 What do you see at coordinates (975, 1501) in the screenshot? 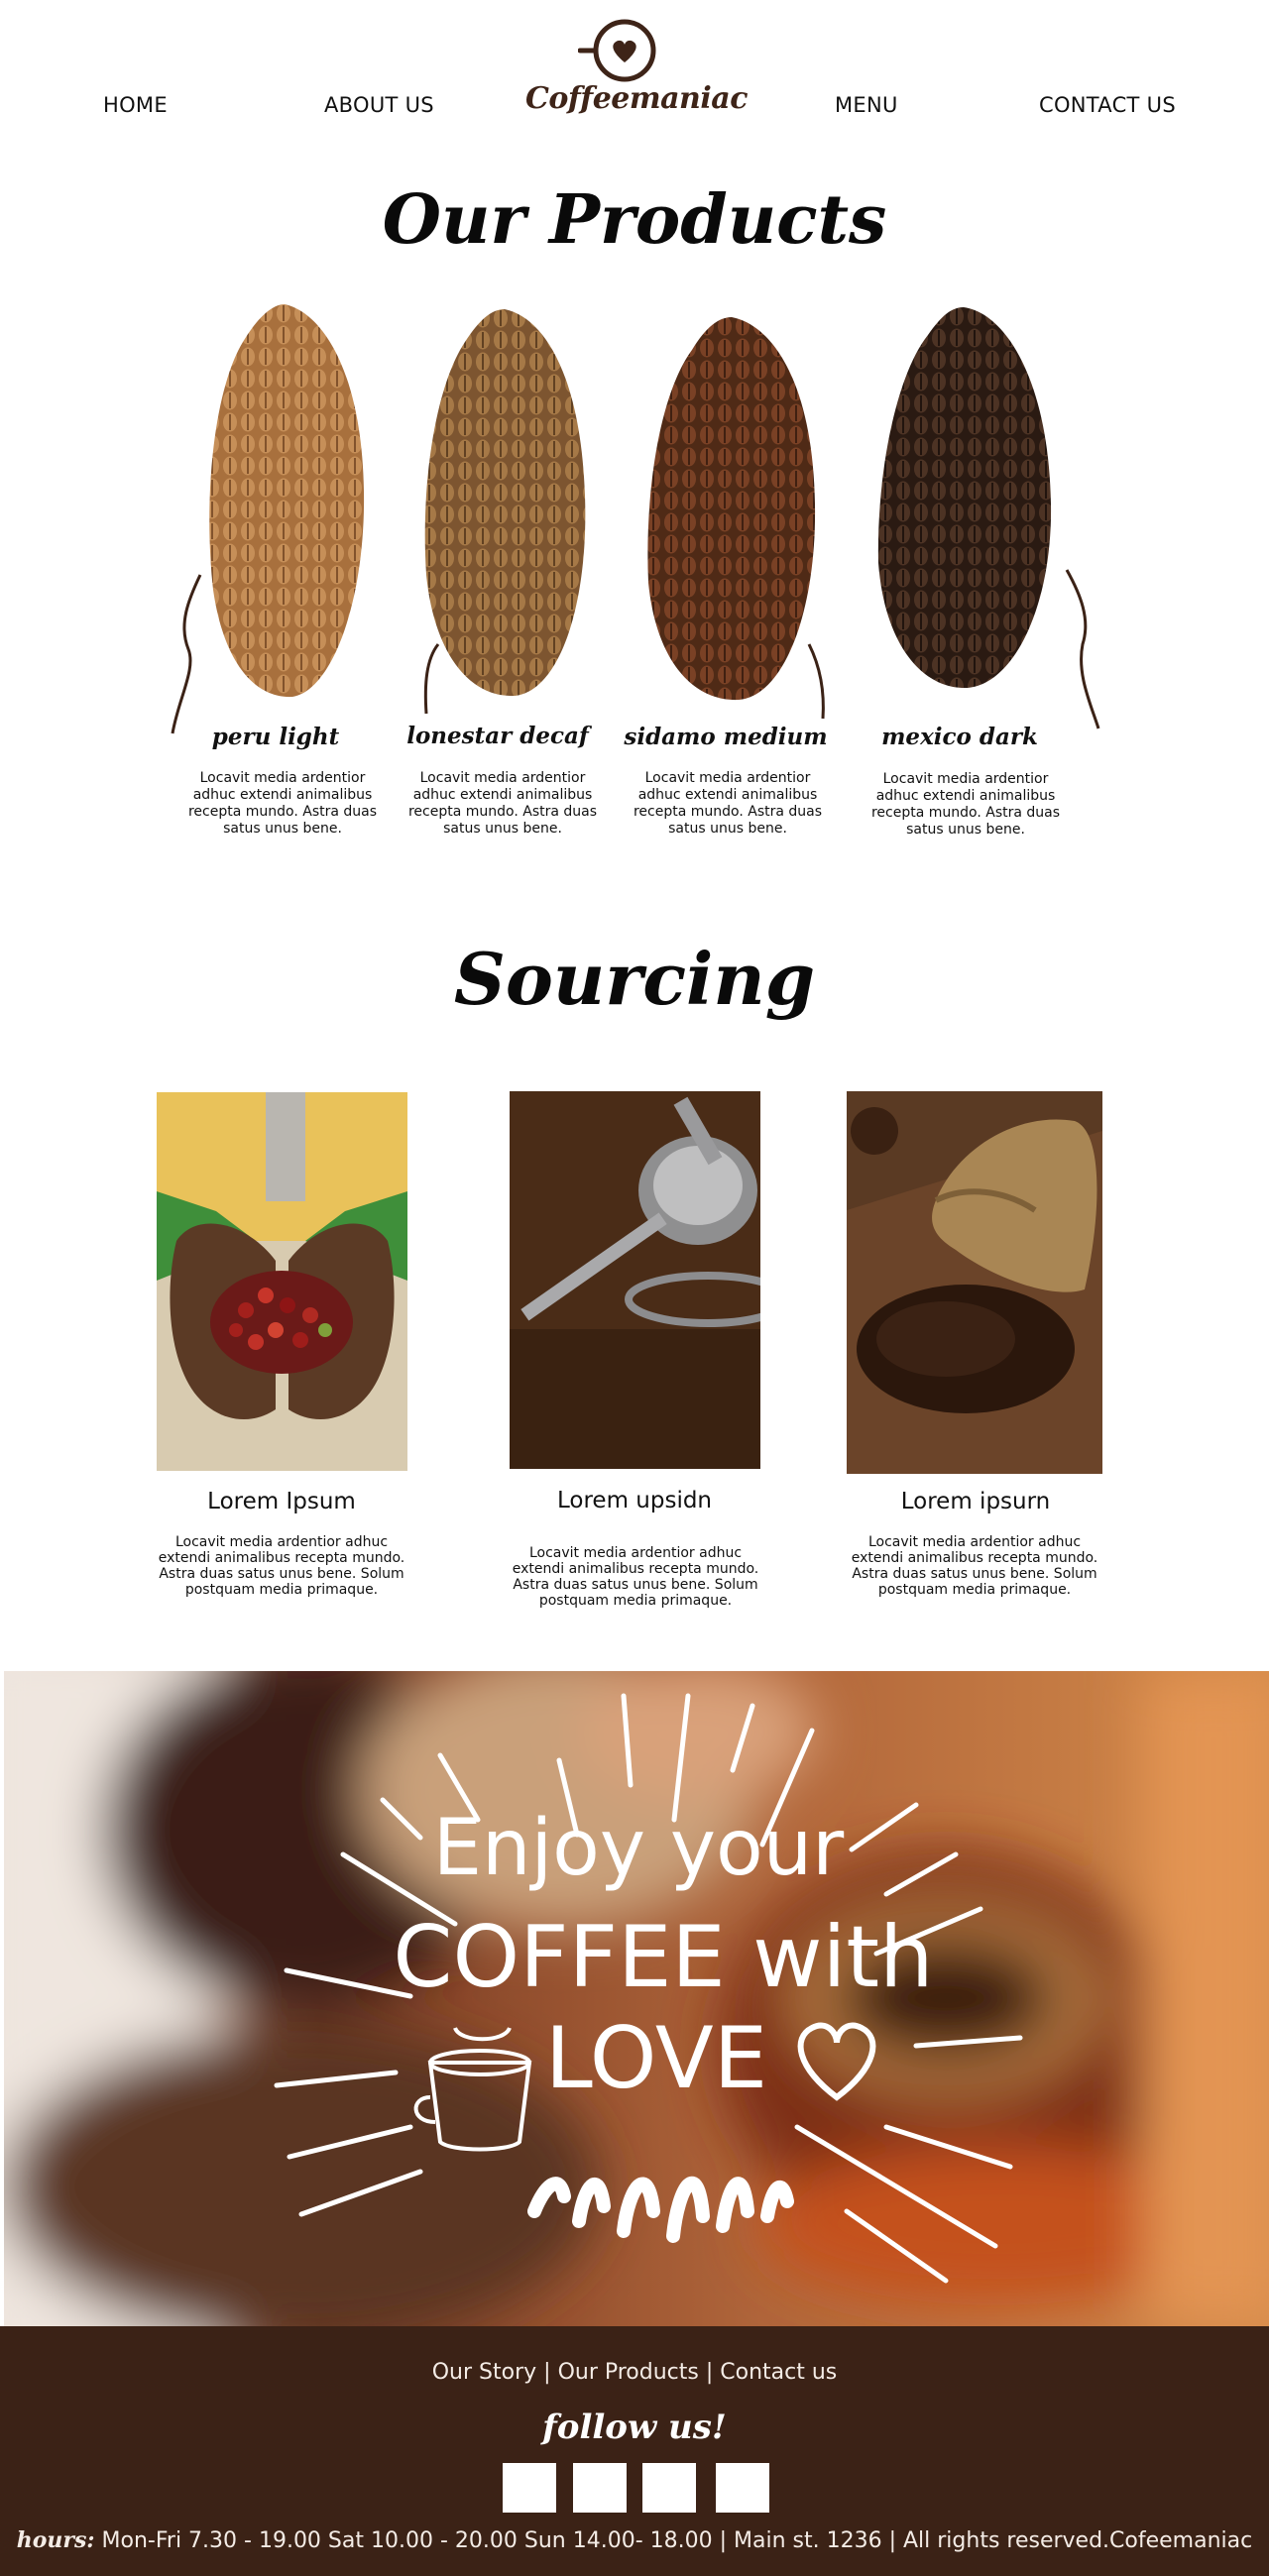
I see `sourcing-title-3: Lorem ipsurn` at bounding box center [975, 1501].